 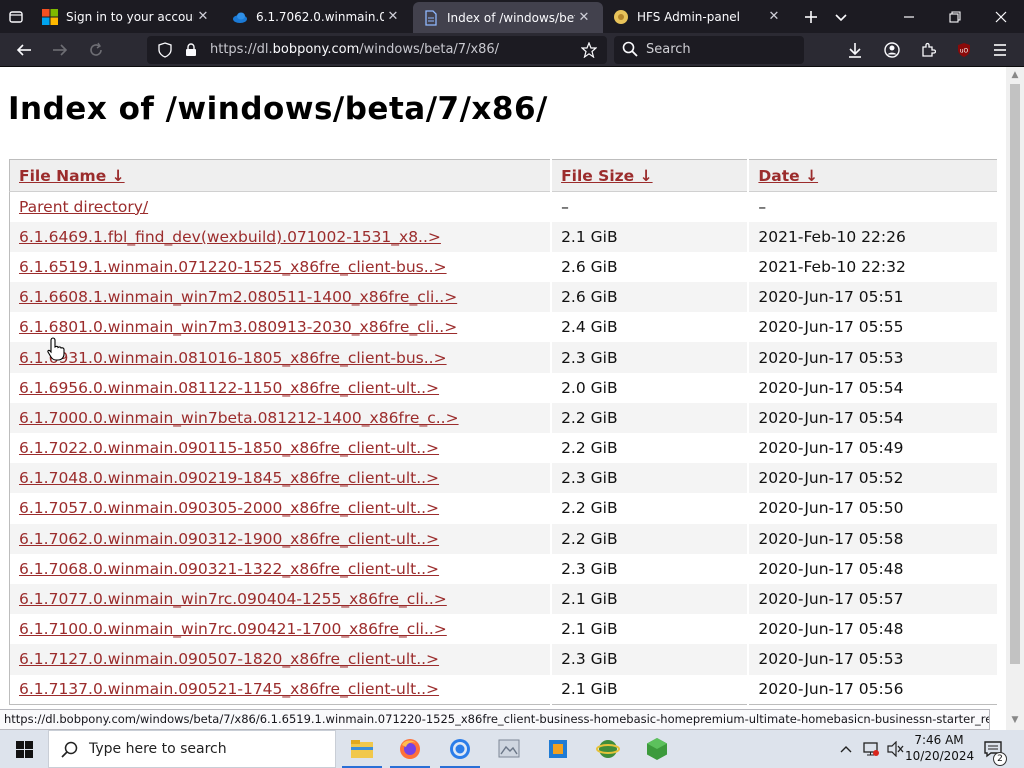 I want to click on sort-by-size-link: File Size ↓, so click(x=607, y=176).